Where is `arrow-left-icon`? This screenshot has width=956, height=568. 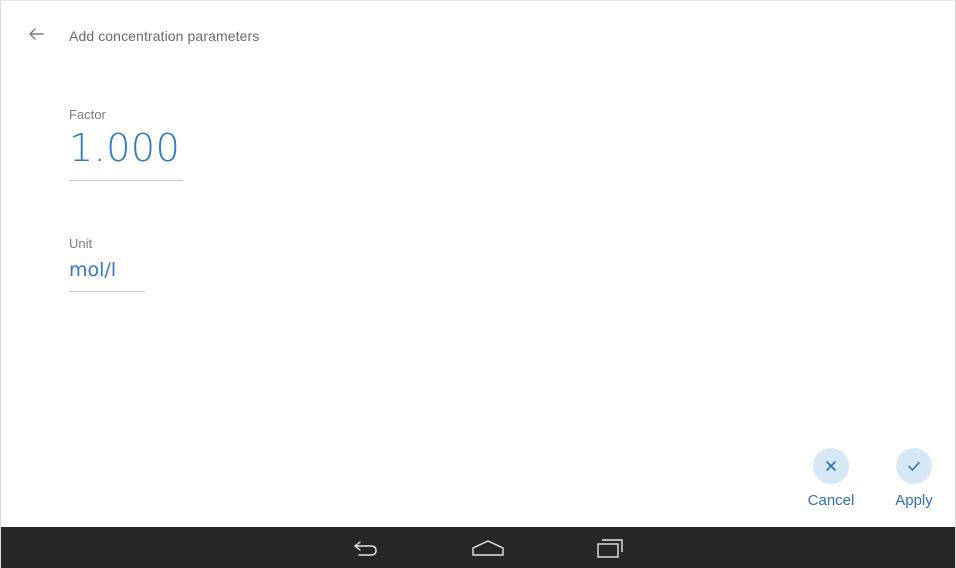
arrow-left-icon is located at coordinates (36, 34).